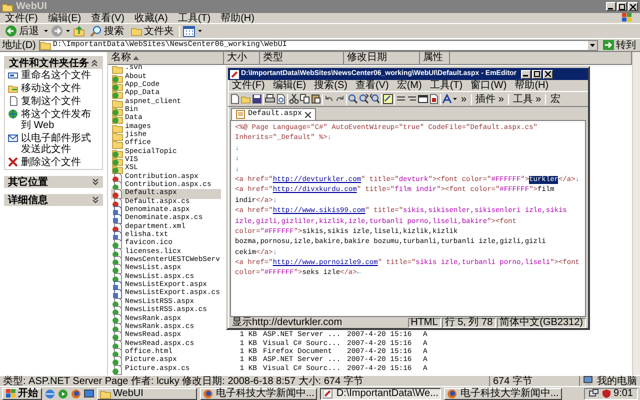  I want to click on print-icon, so click(270, 99).